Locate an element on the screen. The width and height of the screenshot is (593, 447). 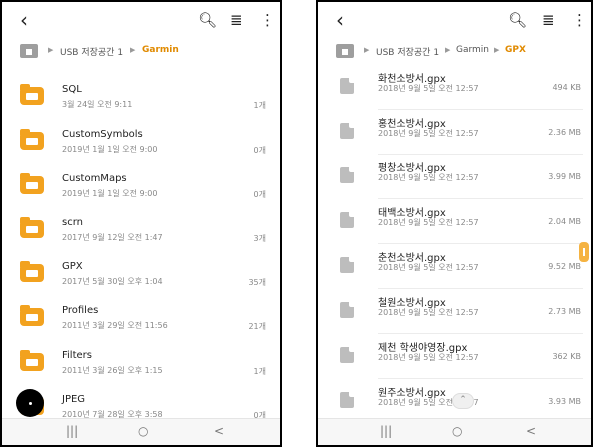
navigation-bar: ||| ○ < is located at coordinates (141, 431).